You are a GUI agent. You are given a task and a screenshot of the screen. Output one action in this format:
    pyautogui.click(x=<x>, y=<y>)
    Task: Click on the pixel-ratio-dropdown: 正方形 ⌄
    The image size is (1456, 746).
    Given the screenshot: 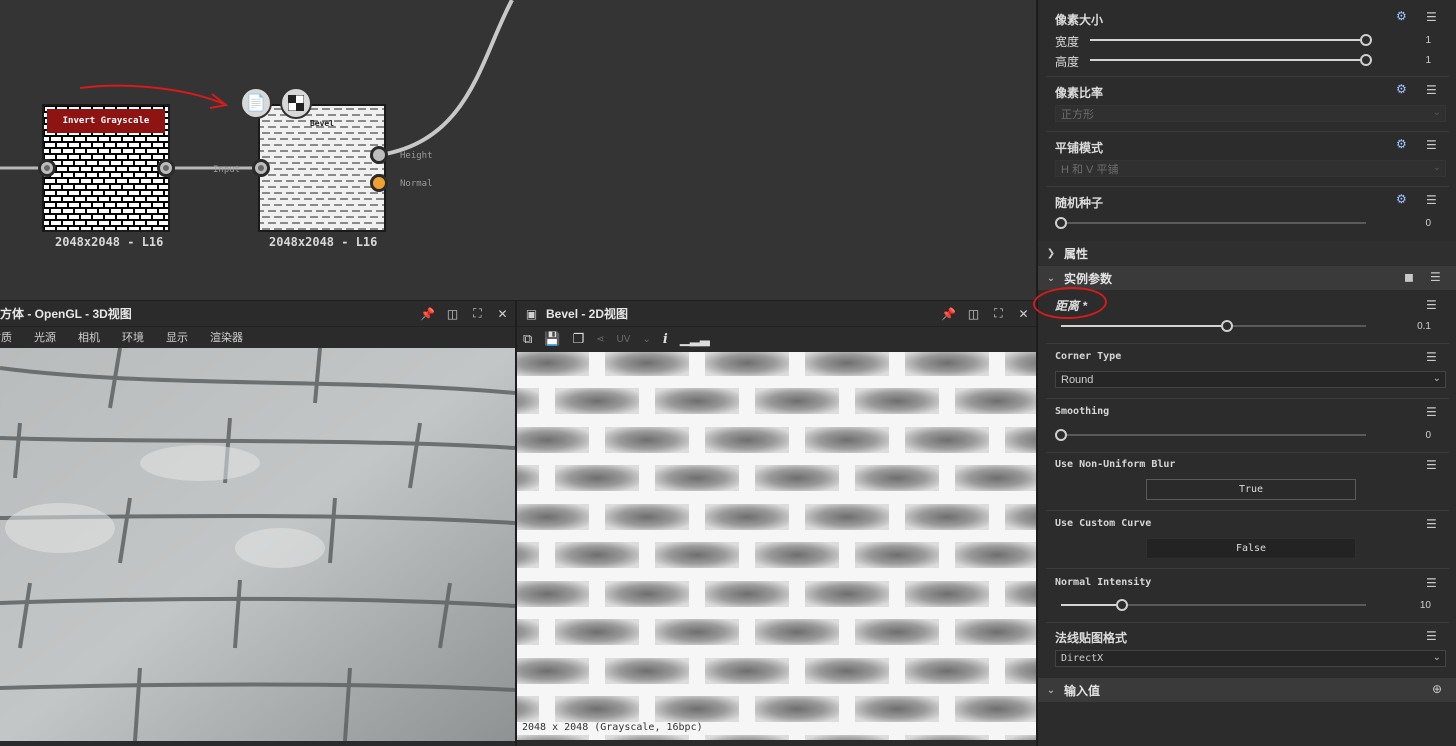 What is the action you would take?
    pyautogui.click(x=1250, y=113)
    